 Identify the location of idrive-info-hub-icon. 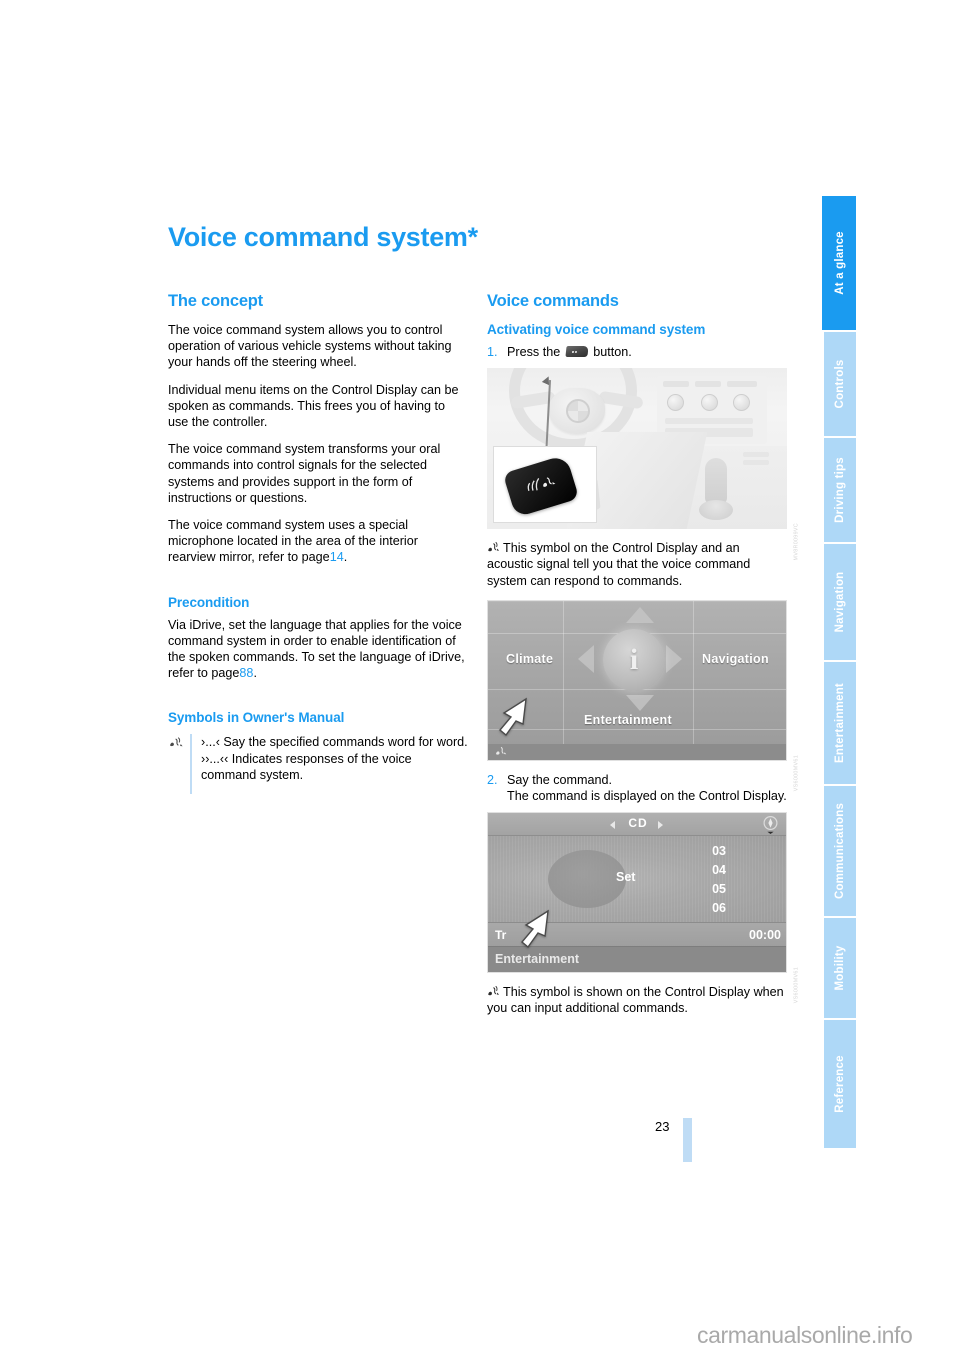
(634, 659).